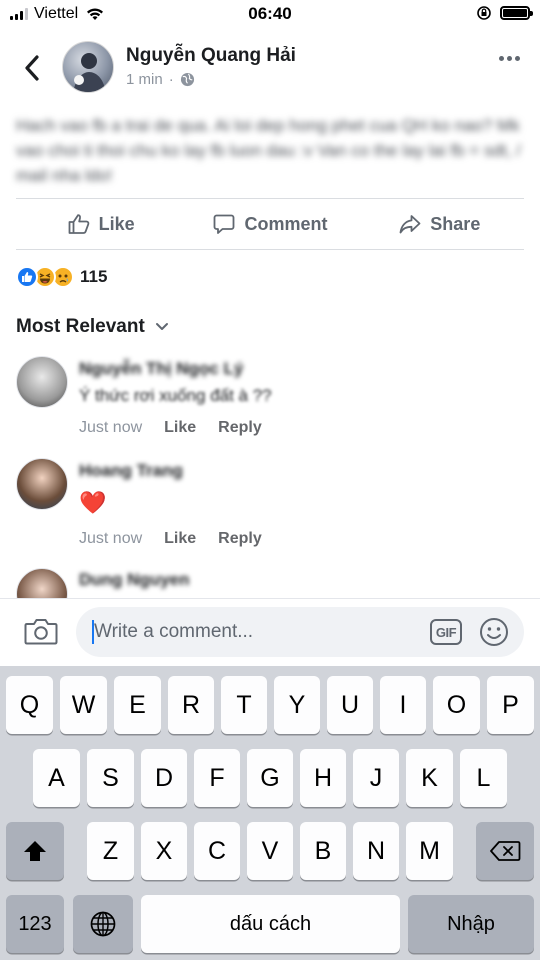 The width and height of the screenshot is (540, 960). Describe the element at coordinates (483, 778) in the screenshot. I see `key-l: L` at that location.